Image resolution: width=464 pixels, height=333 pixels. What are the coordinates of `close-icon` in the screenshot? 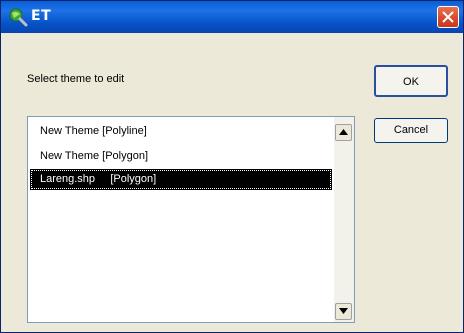 It's located at (448, 17).